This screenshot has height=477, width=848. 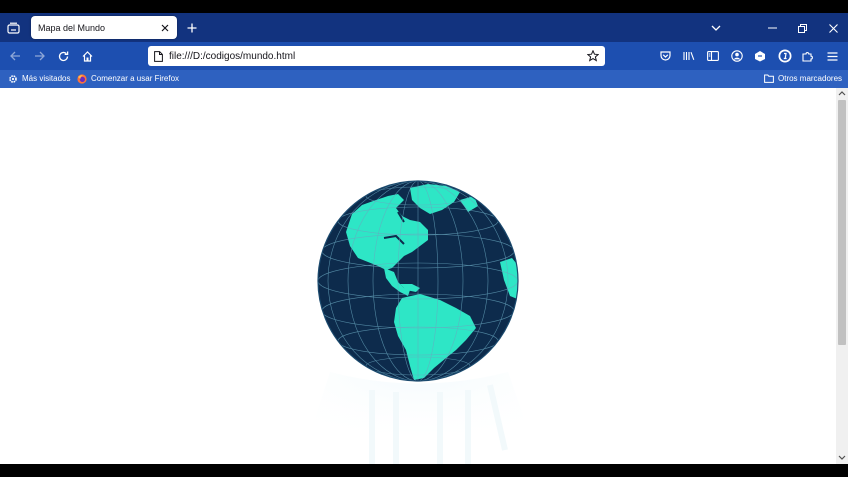 I want to click on home-button, so click(x=87, y=56).